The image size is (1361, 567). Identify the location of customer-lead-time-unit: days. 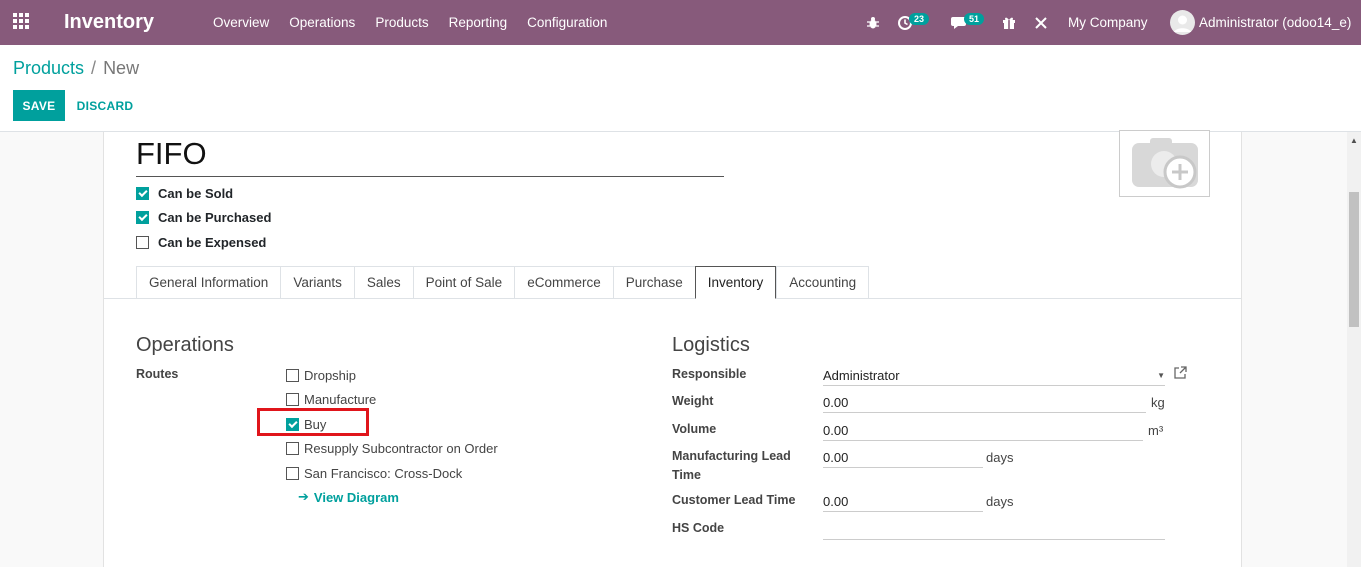
(1000, 501).